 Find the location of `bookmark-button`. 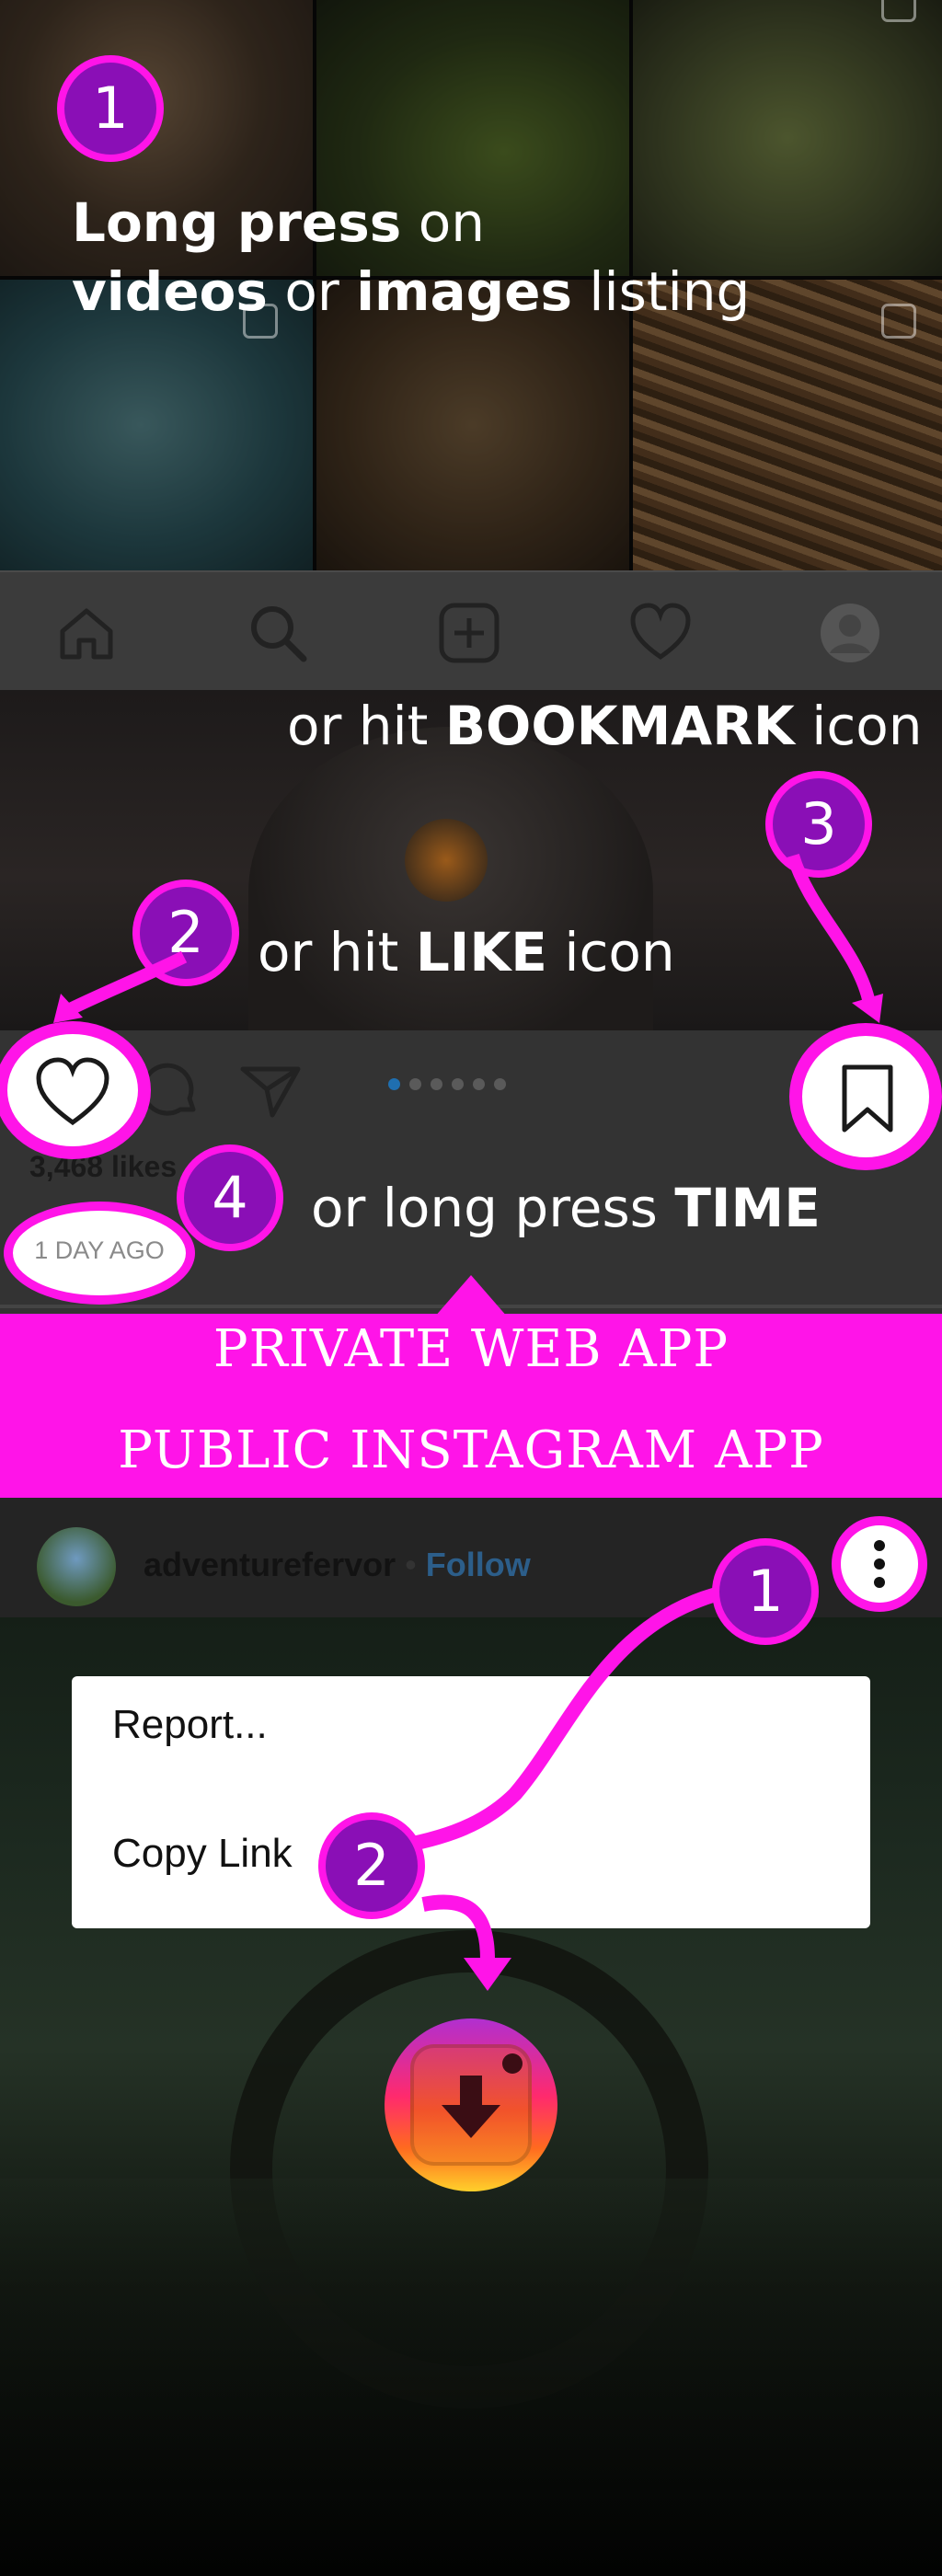

bookmark-button is located at coordinates (865, 1096).